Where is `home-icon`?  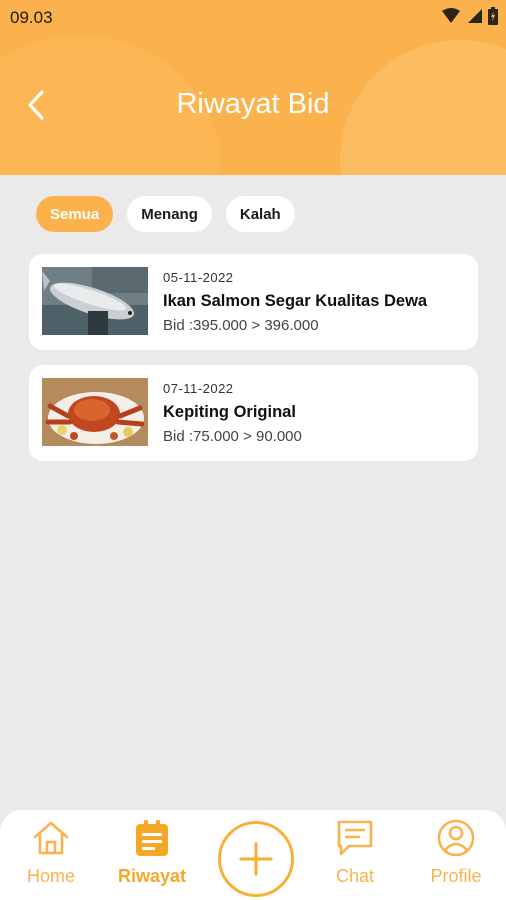
home-icon is located at coordinates (51, 838).